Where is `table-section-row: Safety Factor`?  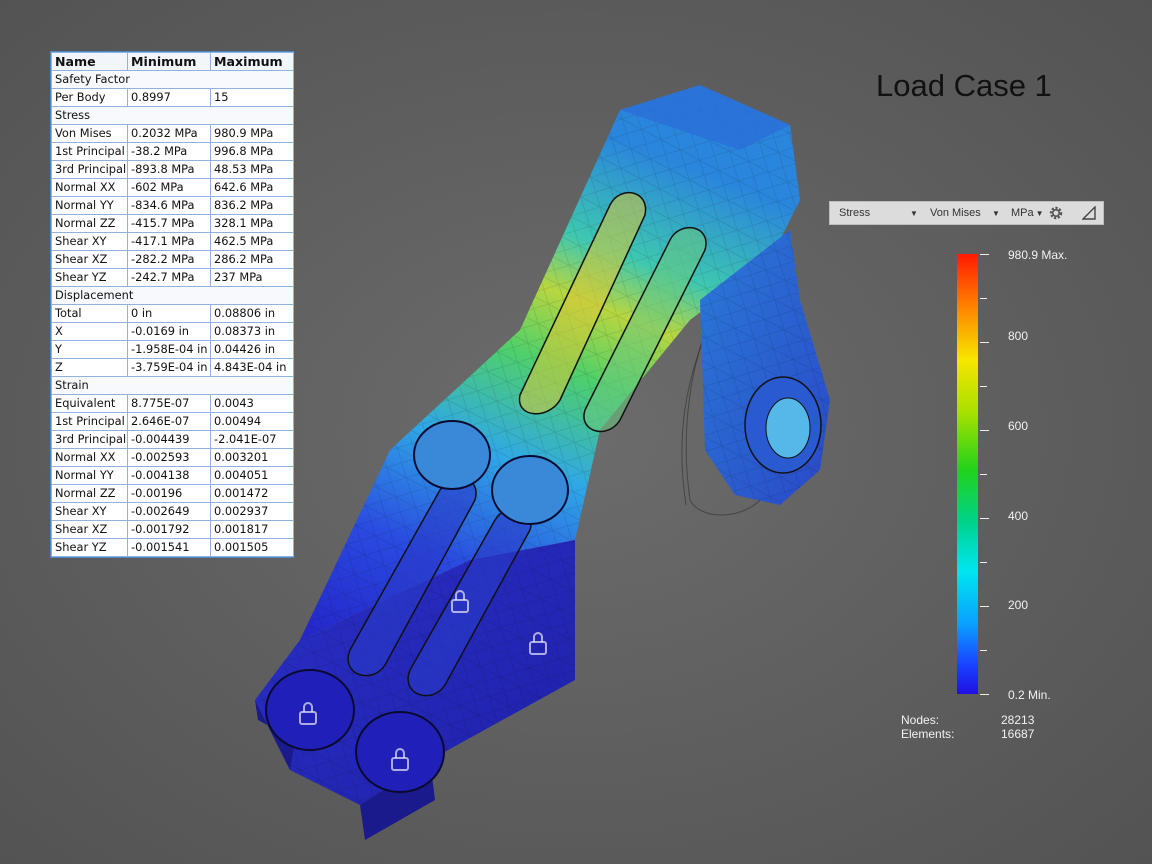 table-section-row: Safety Factor is located at coordinates (172, 79).